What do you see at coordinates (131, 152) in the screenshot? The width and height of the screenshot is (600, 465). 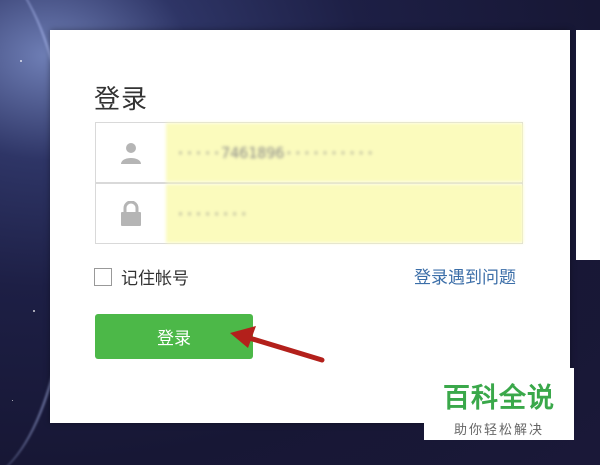 I see `user-icon` at bounding box center [131, 152].